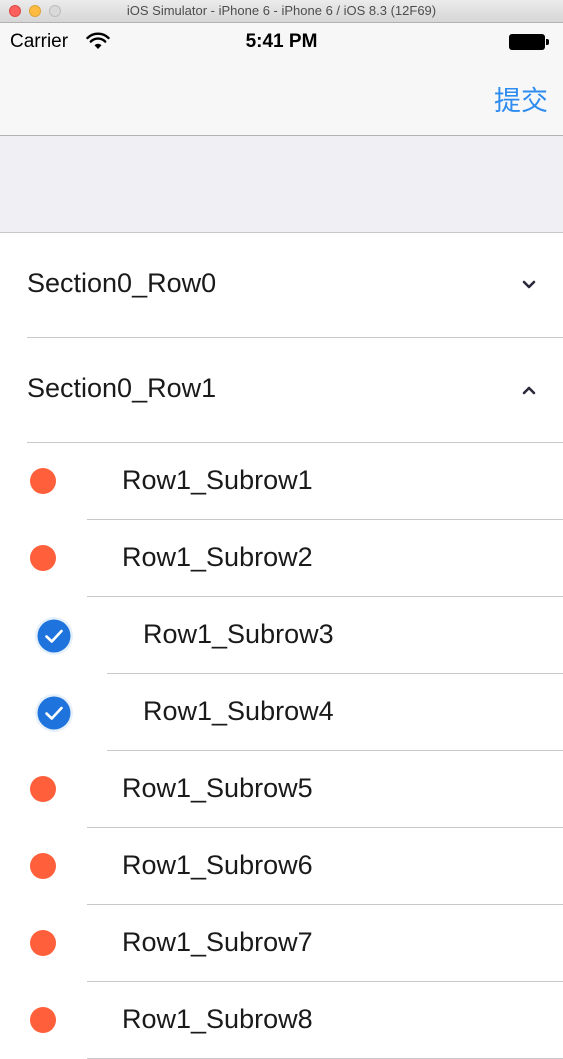 Image resolution: width=563 pixels, height=1059 pixels. What do you see at coordinates (238, 711) in the screenshot?
I see `subrow-label: Row1_Subrow4` at bounding box center [238, 711].